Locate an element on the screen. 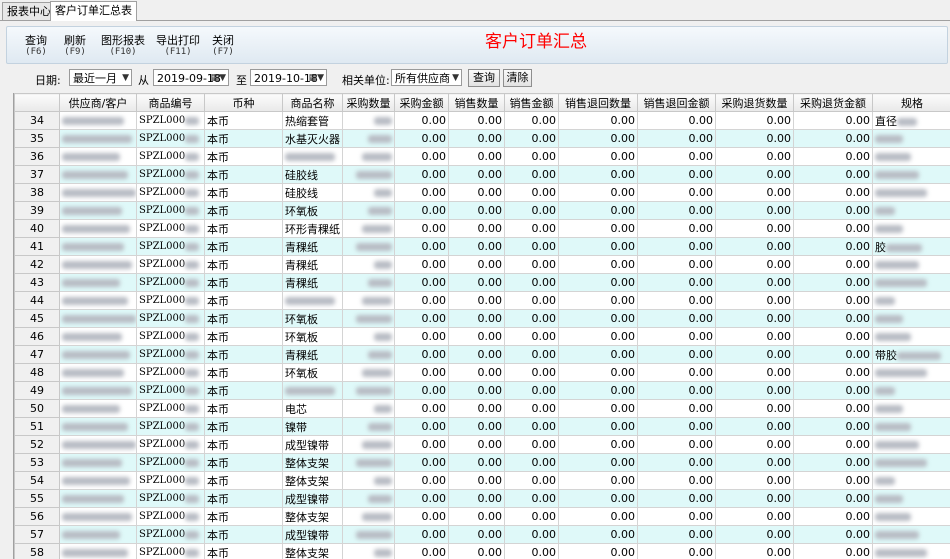 The width and height of the screenshot is (950, 559). from-date-picker: 2019-09-18 ▦▼ is located at coordinates (191, 77).